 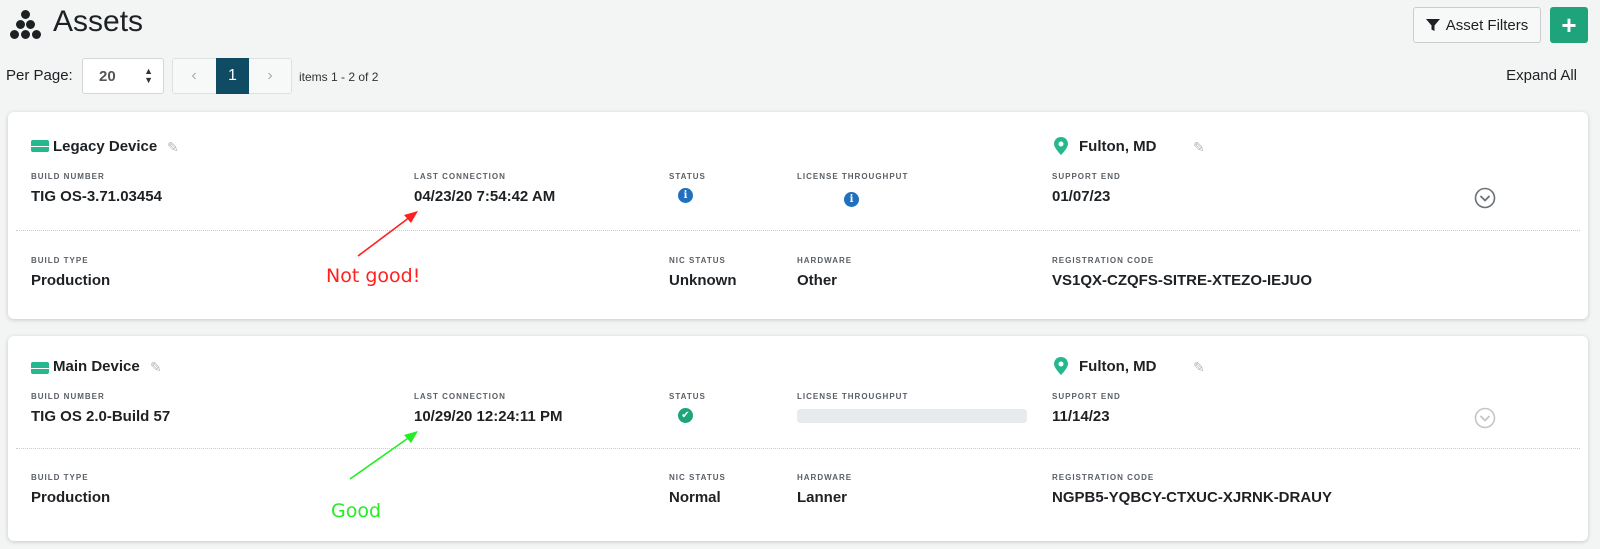 I want to click on add-asset-button: +, so click(x=1569, y=25).